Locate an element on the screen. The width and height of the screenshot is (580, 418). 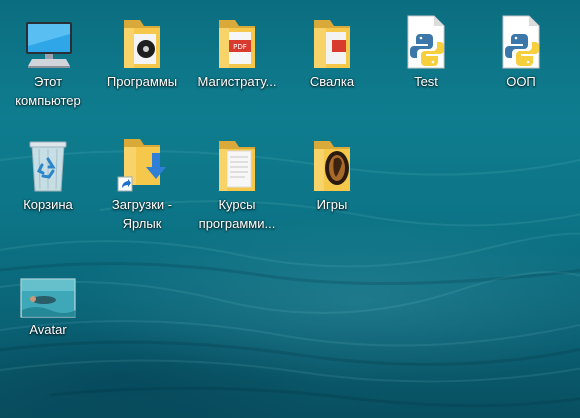
desktop-icon-svalka: Свалка is located at coordinates (332, 49).